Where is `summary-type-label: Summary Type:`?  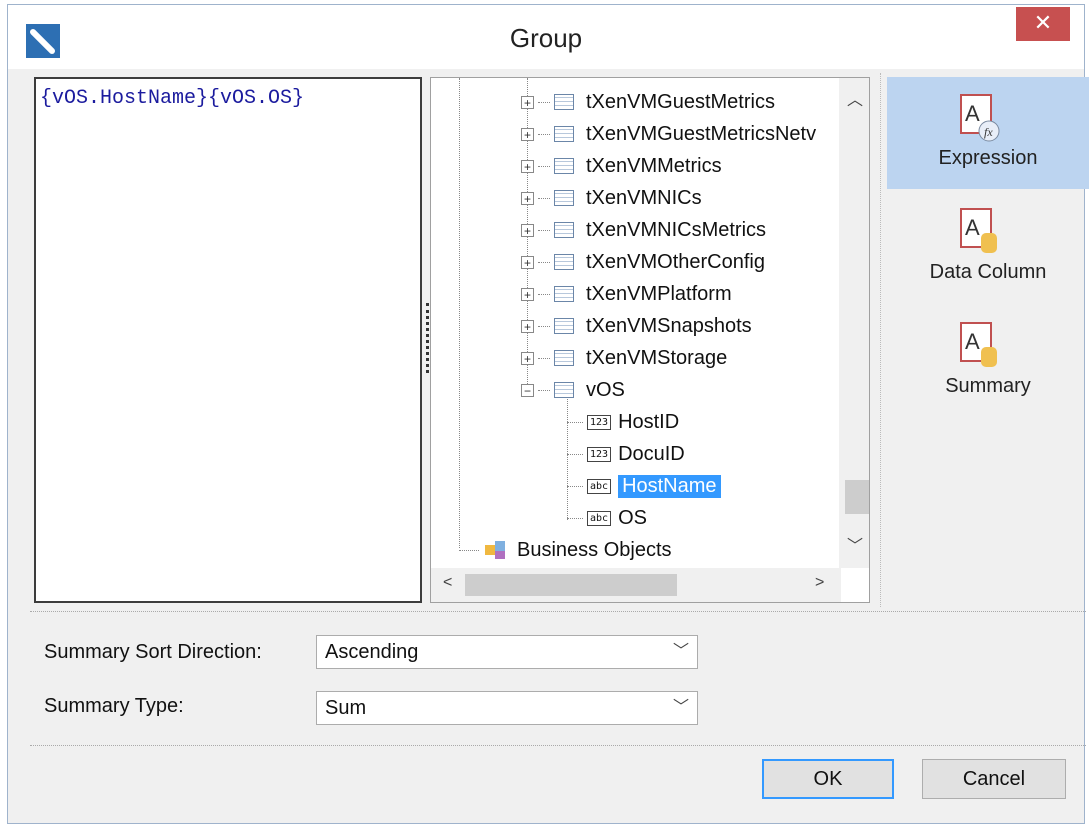
summary-type-label: Summary Type: is located at coordinates (114, 706).